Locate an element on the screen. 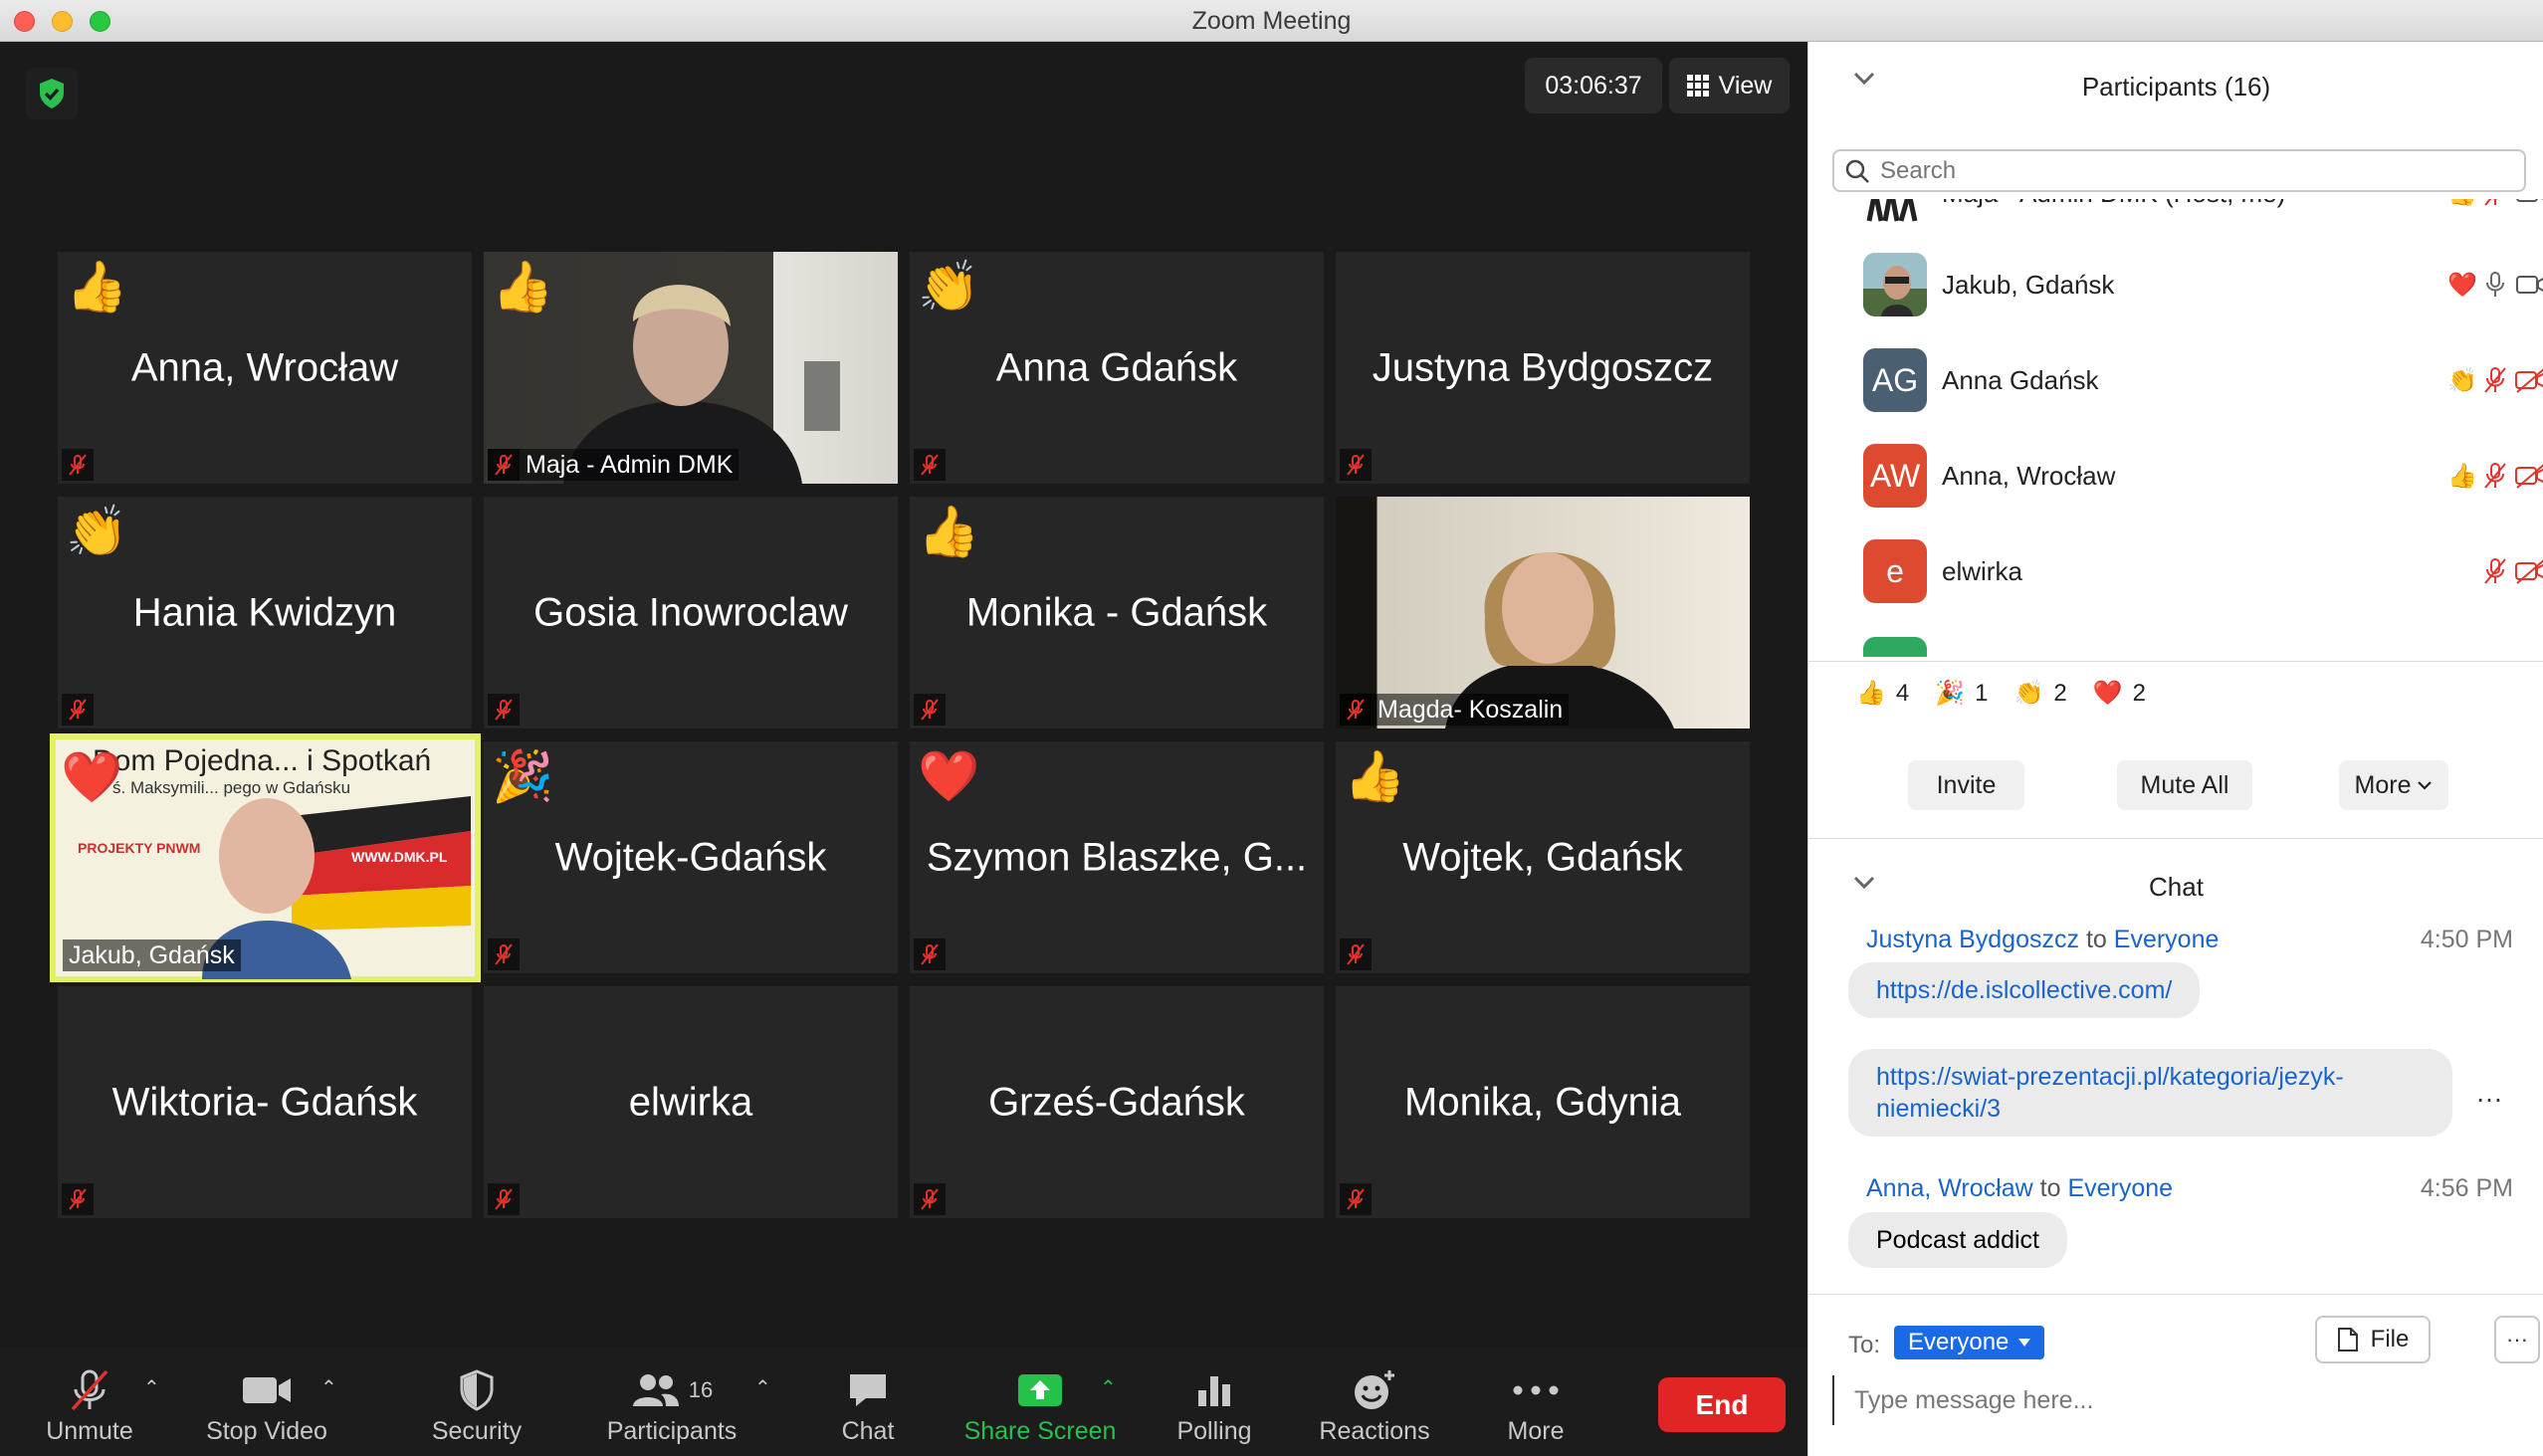 This screenshot has height=1456, width=2543. recipient-value: Everyone is located at coordinates (1959, 1342).